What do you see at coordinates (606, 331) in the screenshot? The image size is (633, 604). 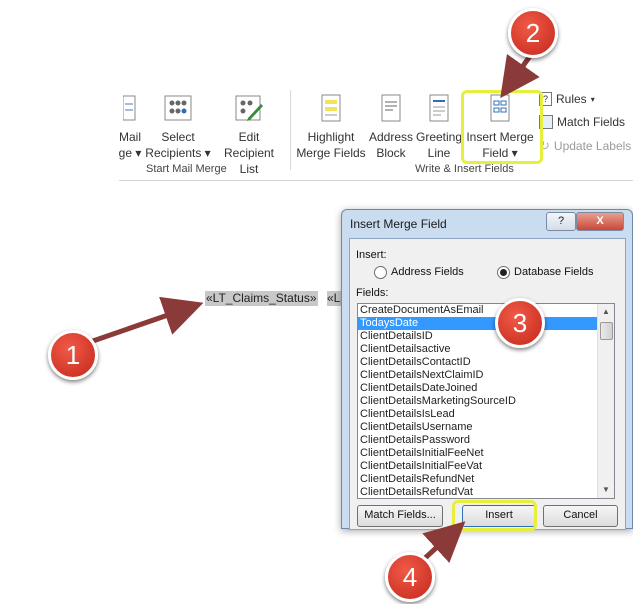 I see `scroll-thumb` at bounding box center [606, 331].